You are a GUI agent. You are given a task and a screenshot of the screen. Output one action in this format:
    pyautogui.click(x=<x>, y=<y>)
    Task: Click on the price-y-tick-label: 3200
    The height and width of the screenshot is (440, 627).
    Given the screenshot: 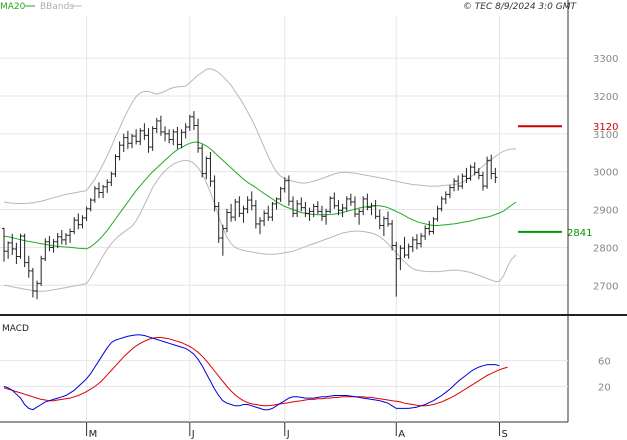 What is the action you would take?
    pyautogui.click(x=605, y=97)
    